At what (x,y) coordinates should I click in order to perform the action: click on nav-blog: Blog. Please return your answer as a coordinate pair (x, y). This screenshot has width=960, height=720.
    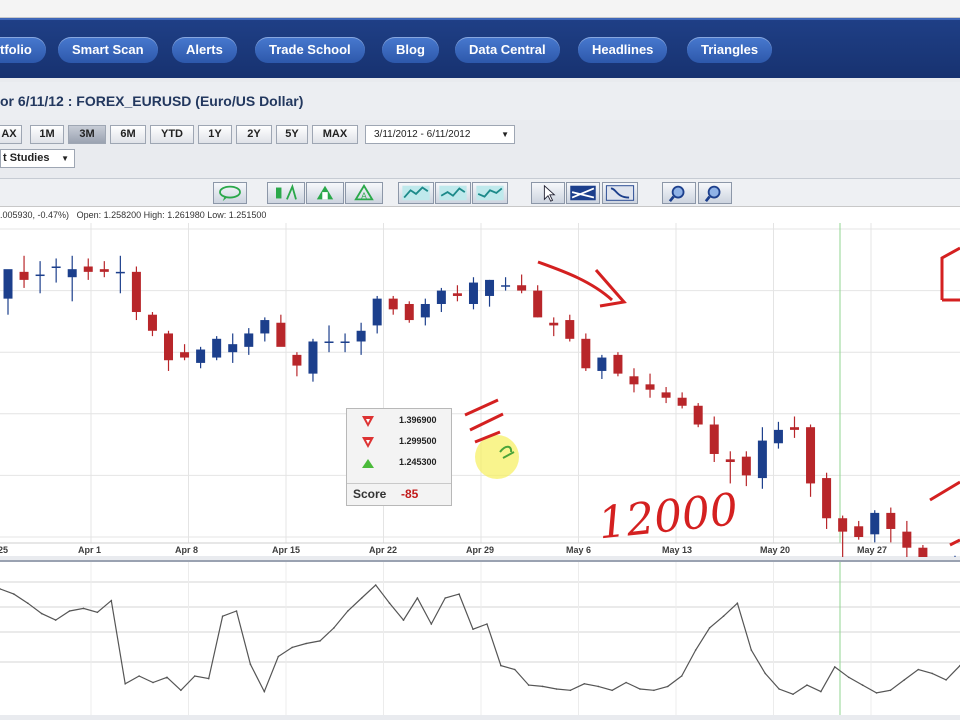
    Looking at the image, I should click on (410, 50).